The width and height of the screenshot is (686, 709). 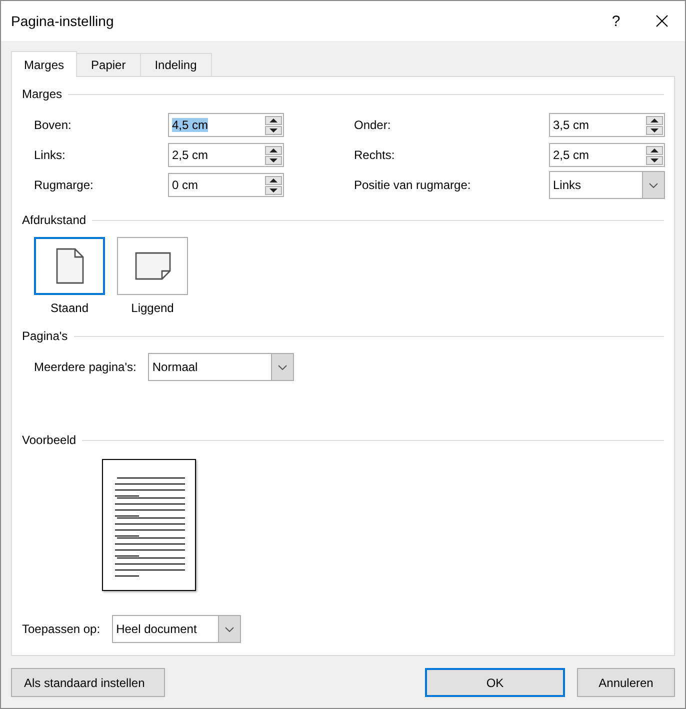 What do you see at coordinates (152, 308) in the screenshot?
I see `orientation-label: Liggend` at bounding box center [152, 308].